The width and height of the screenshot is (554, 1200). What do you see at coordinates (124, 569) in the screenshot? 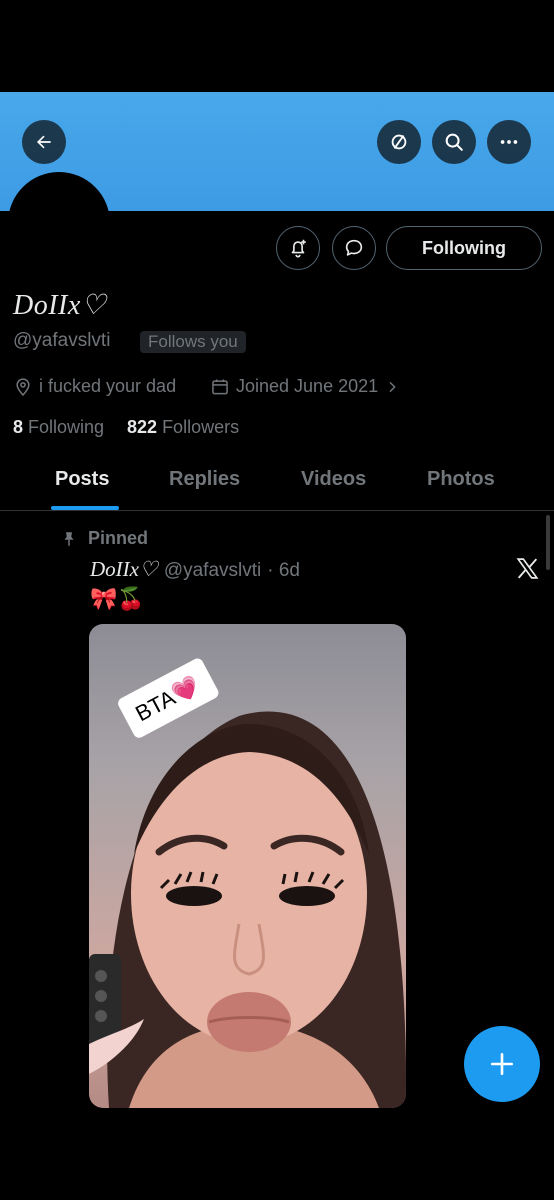
I see `post-author-name: DoIIx♡` at bounding box center [124, 569].